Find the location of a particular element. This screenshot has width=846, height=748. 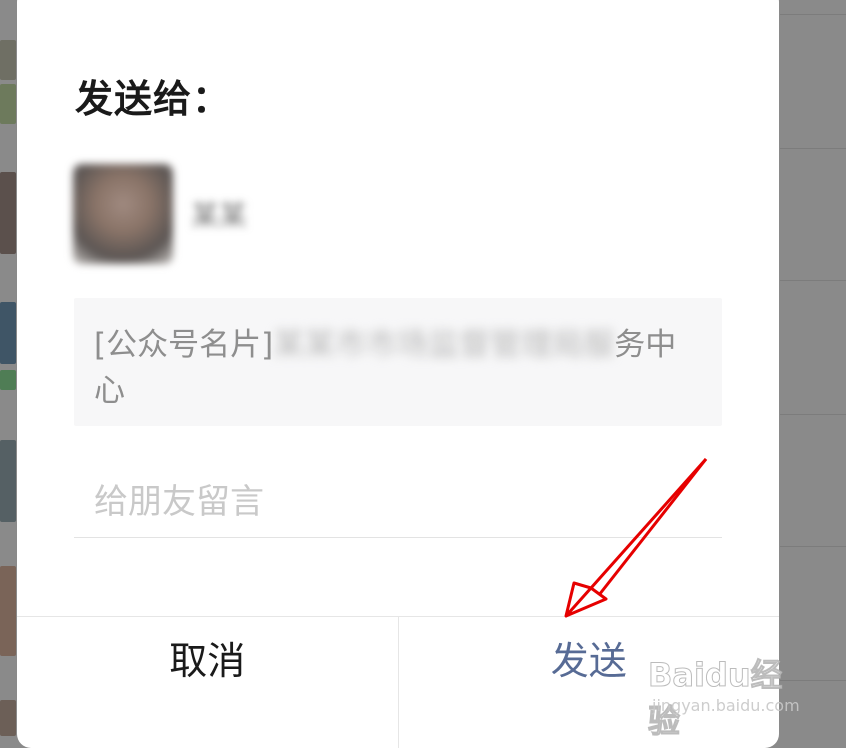

recipient: 某某 is located at coordinates (269, 213).